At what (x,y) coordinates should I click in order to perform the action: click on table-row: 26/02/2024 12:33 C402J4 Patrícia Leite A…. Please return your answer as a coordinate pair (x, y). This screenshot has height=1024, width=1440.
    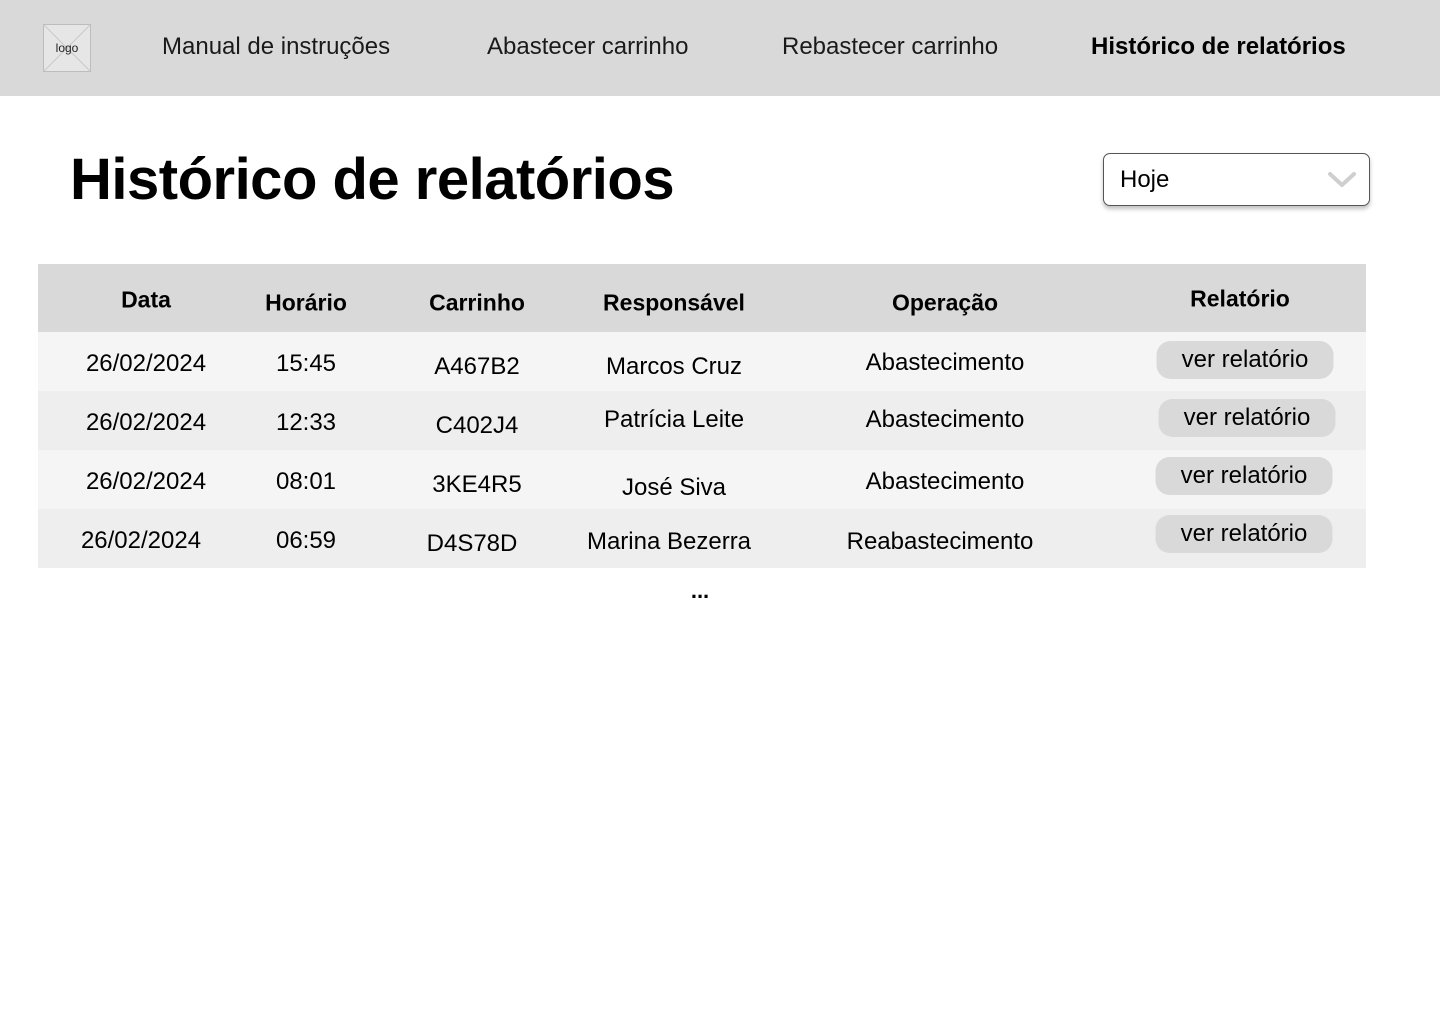
    Looking at the image, I should click on (702, 420).